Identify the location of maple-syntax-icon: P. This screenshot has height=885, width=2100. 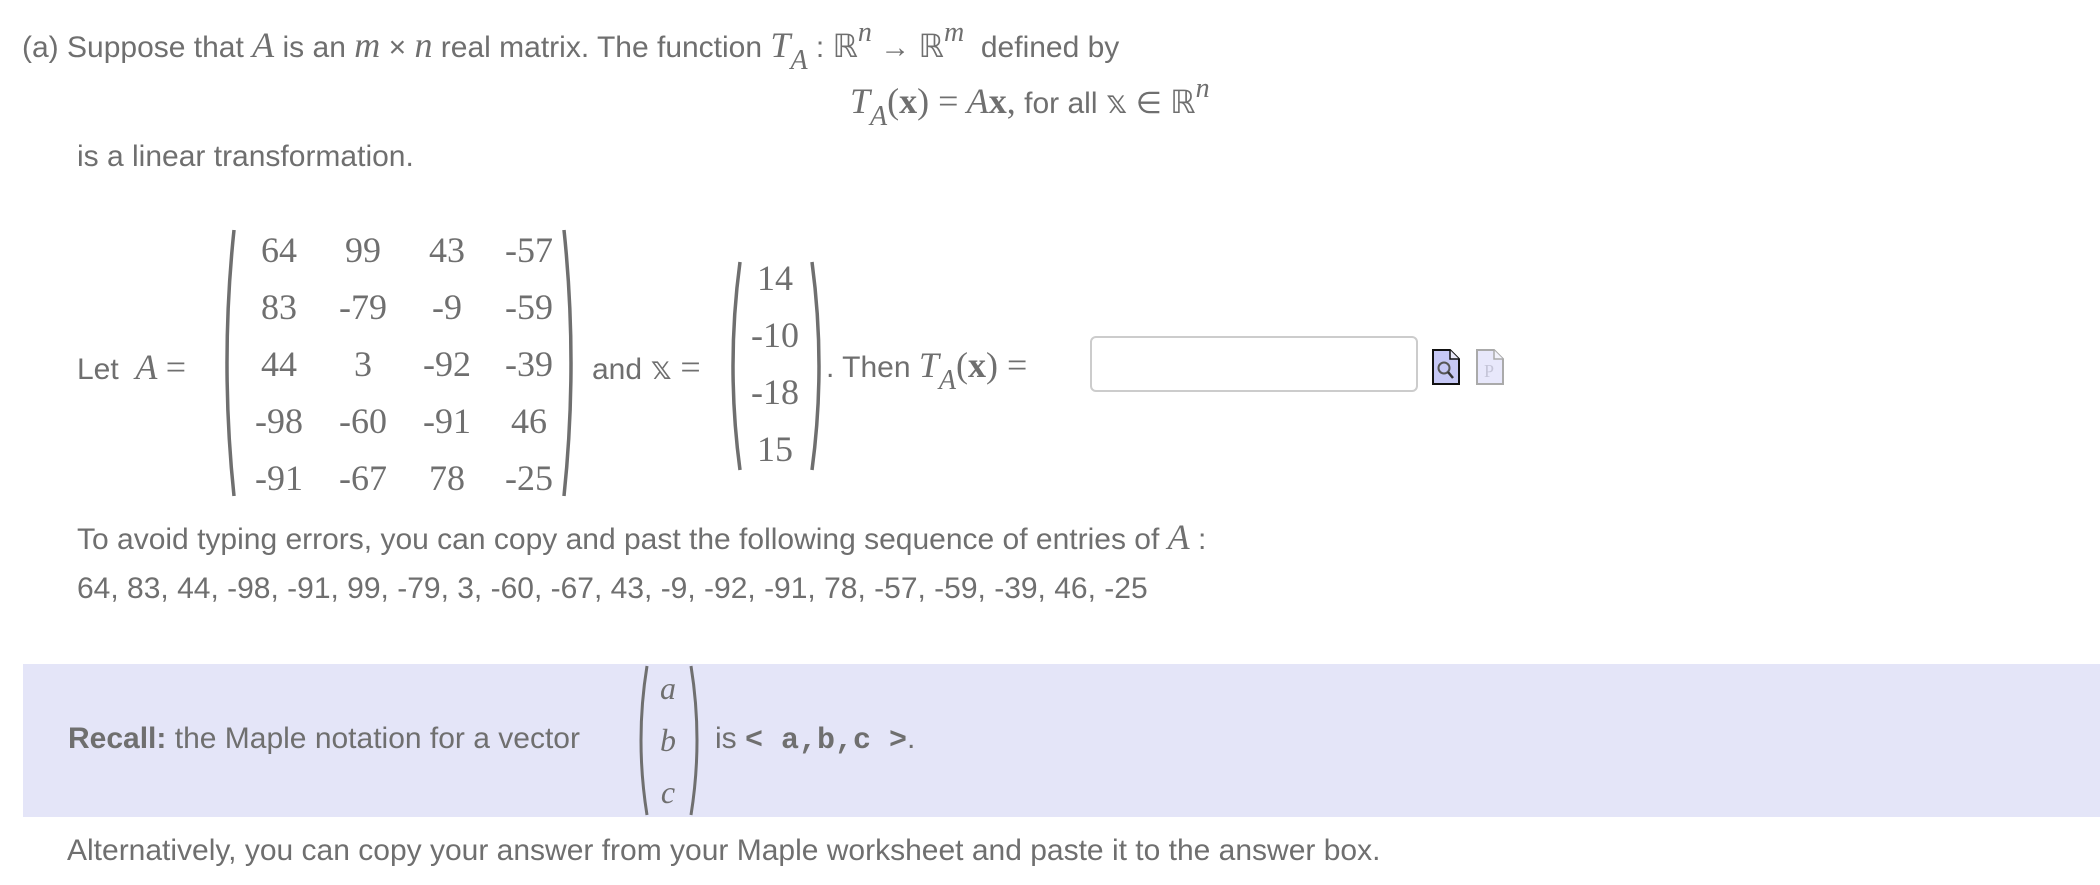
(1490, 367).